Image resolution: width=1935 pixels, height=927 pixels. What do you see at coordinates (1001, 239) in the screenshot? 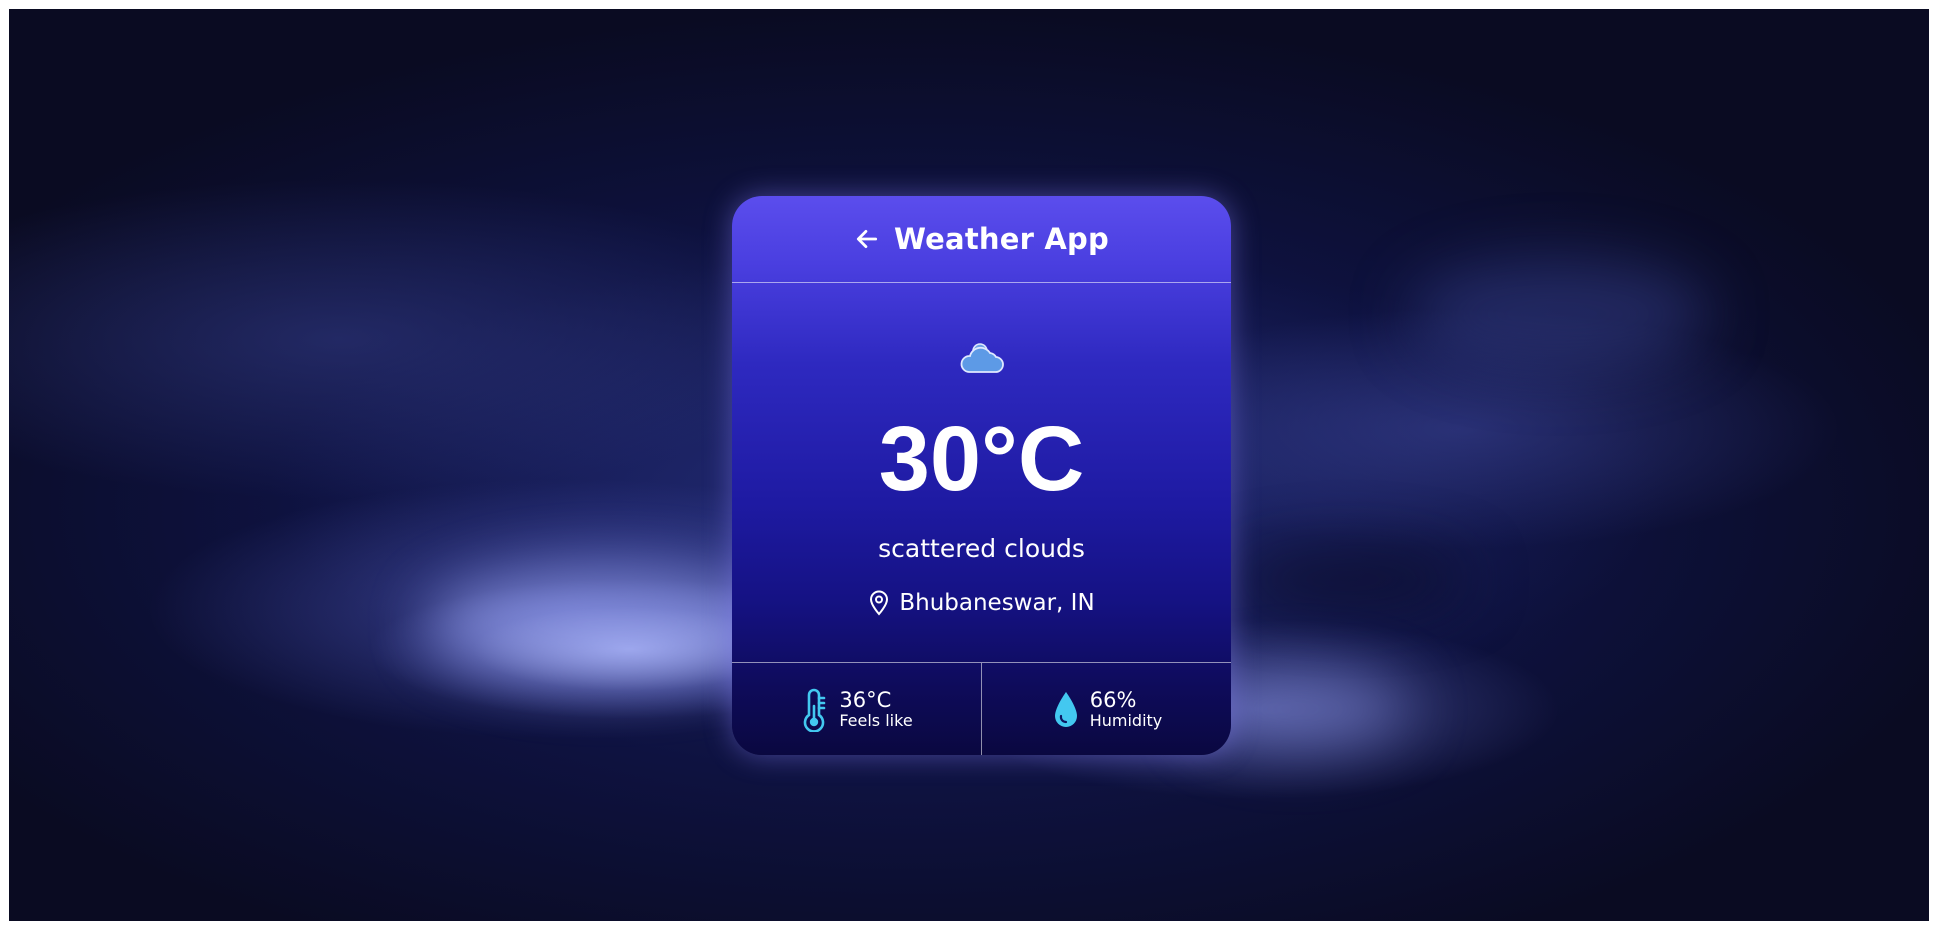
I see `app-title: Weather App` at bounding box center [1001, 239].